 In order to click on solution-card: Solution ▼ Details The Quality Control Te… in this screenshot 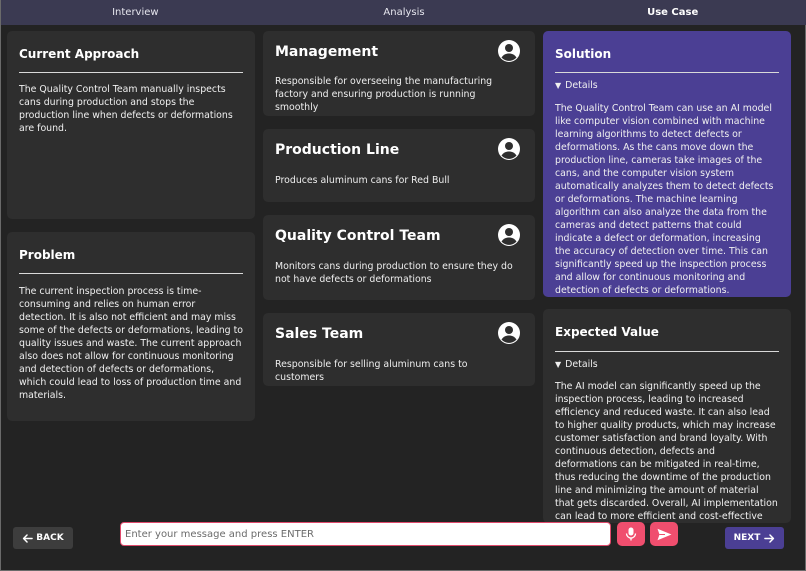, I will do `click(667, 164)`.